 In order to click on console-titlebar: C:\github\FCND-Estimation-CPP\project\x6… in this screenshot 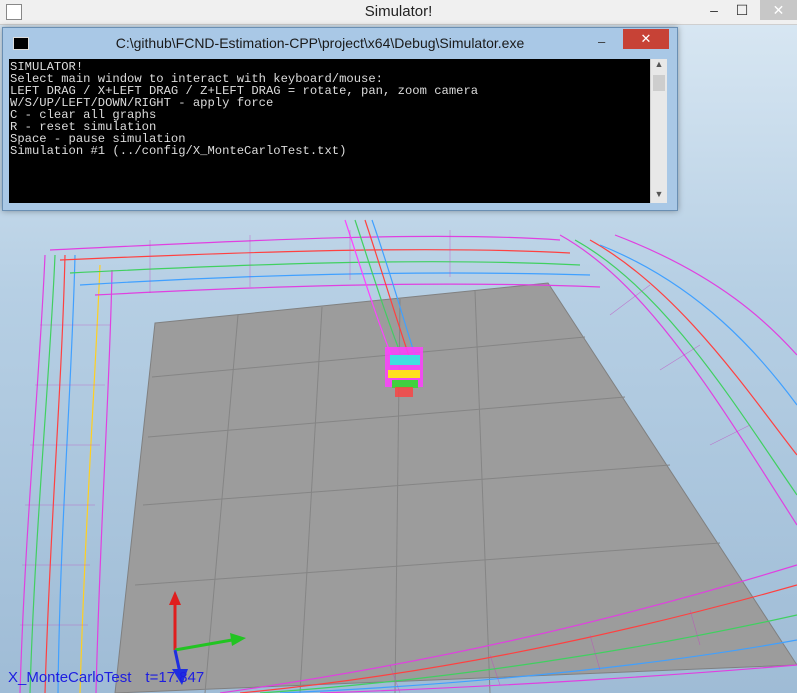, I will do `click(340, 43)`.